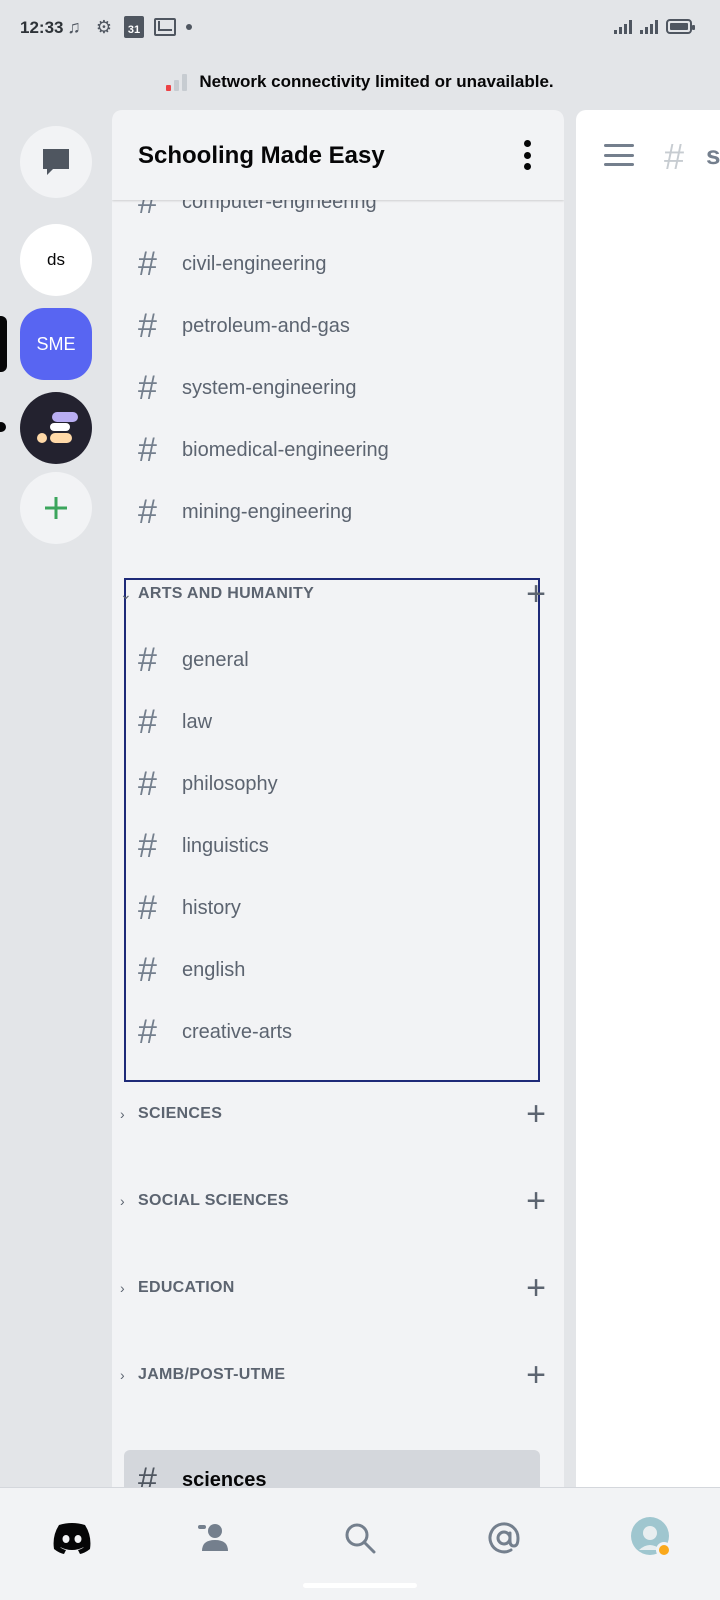  Describe the element at coordinates (165, 27) in the screenshot. I see `gmail-icon` at that location.